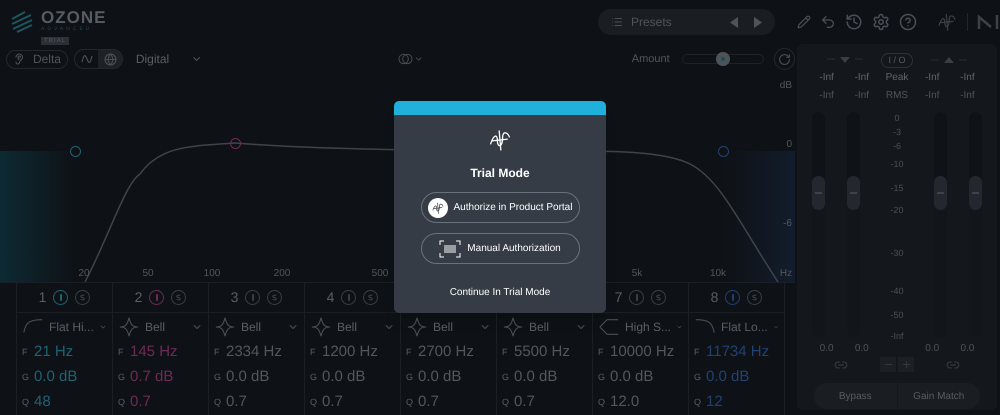  Describe the element at coordinates (718, 274) in the screenshot. I see `frequency-label: 10k` at that location.